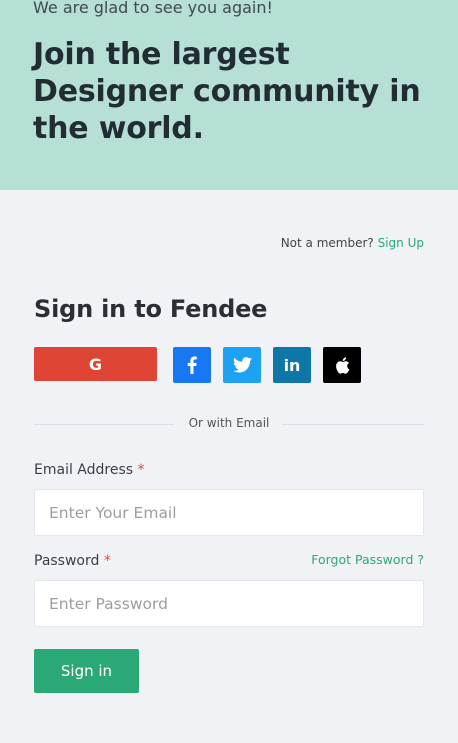 Image resolution: width=458 pixels, height=743 pixels. Describe the element at coordinates (84, 470) in the screenshot. I see `email-label-text: Email Address` at that location.